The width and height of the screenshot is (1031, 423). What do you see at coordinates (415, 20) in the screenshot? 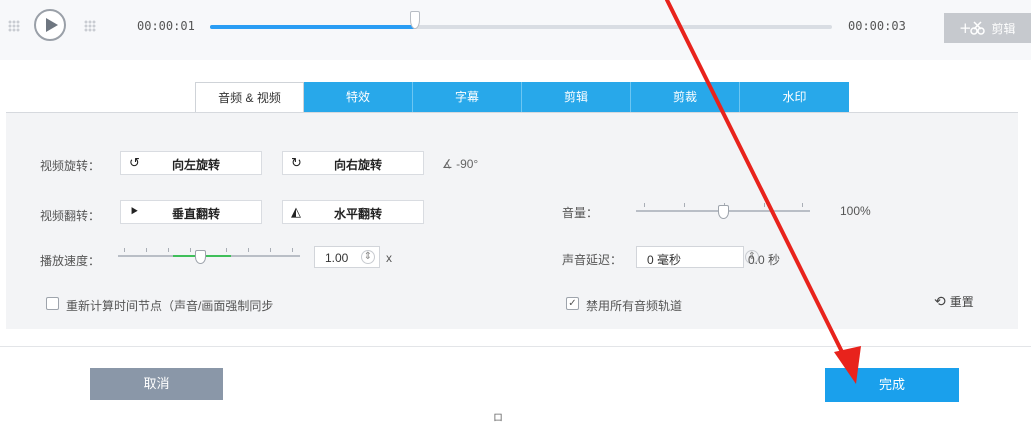
I see `timeline-handle` at bounding box center [415, 20].